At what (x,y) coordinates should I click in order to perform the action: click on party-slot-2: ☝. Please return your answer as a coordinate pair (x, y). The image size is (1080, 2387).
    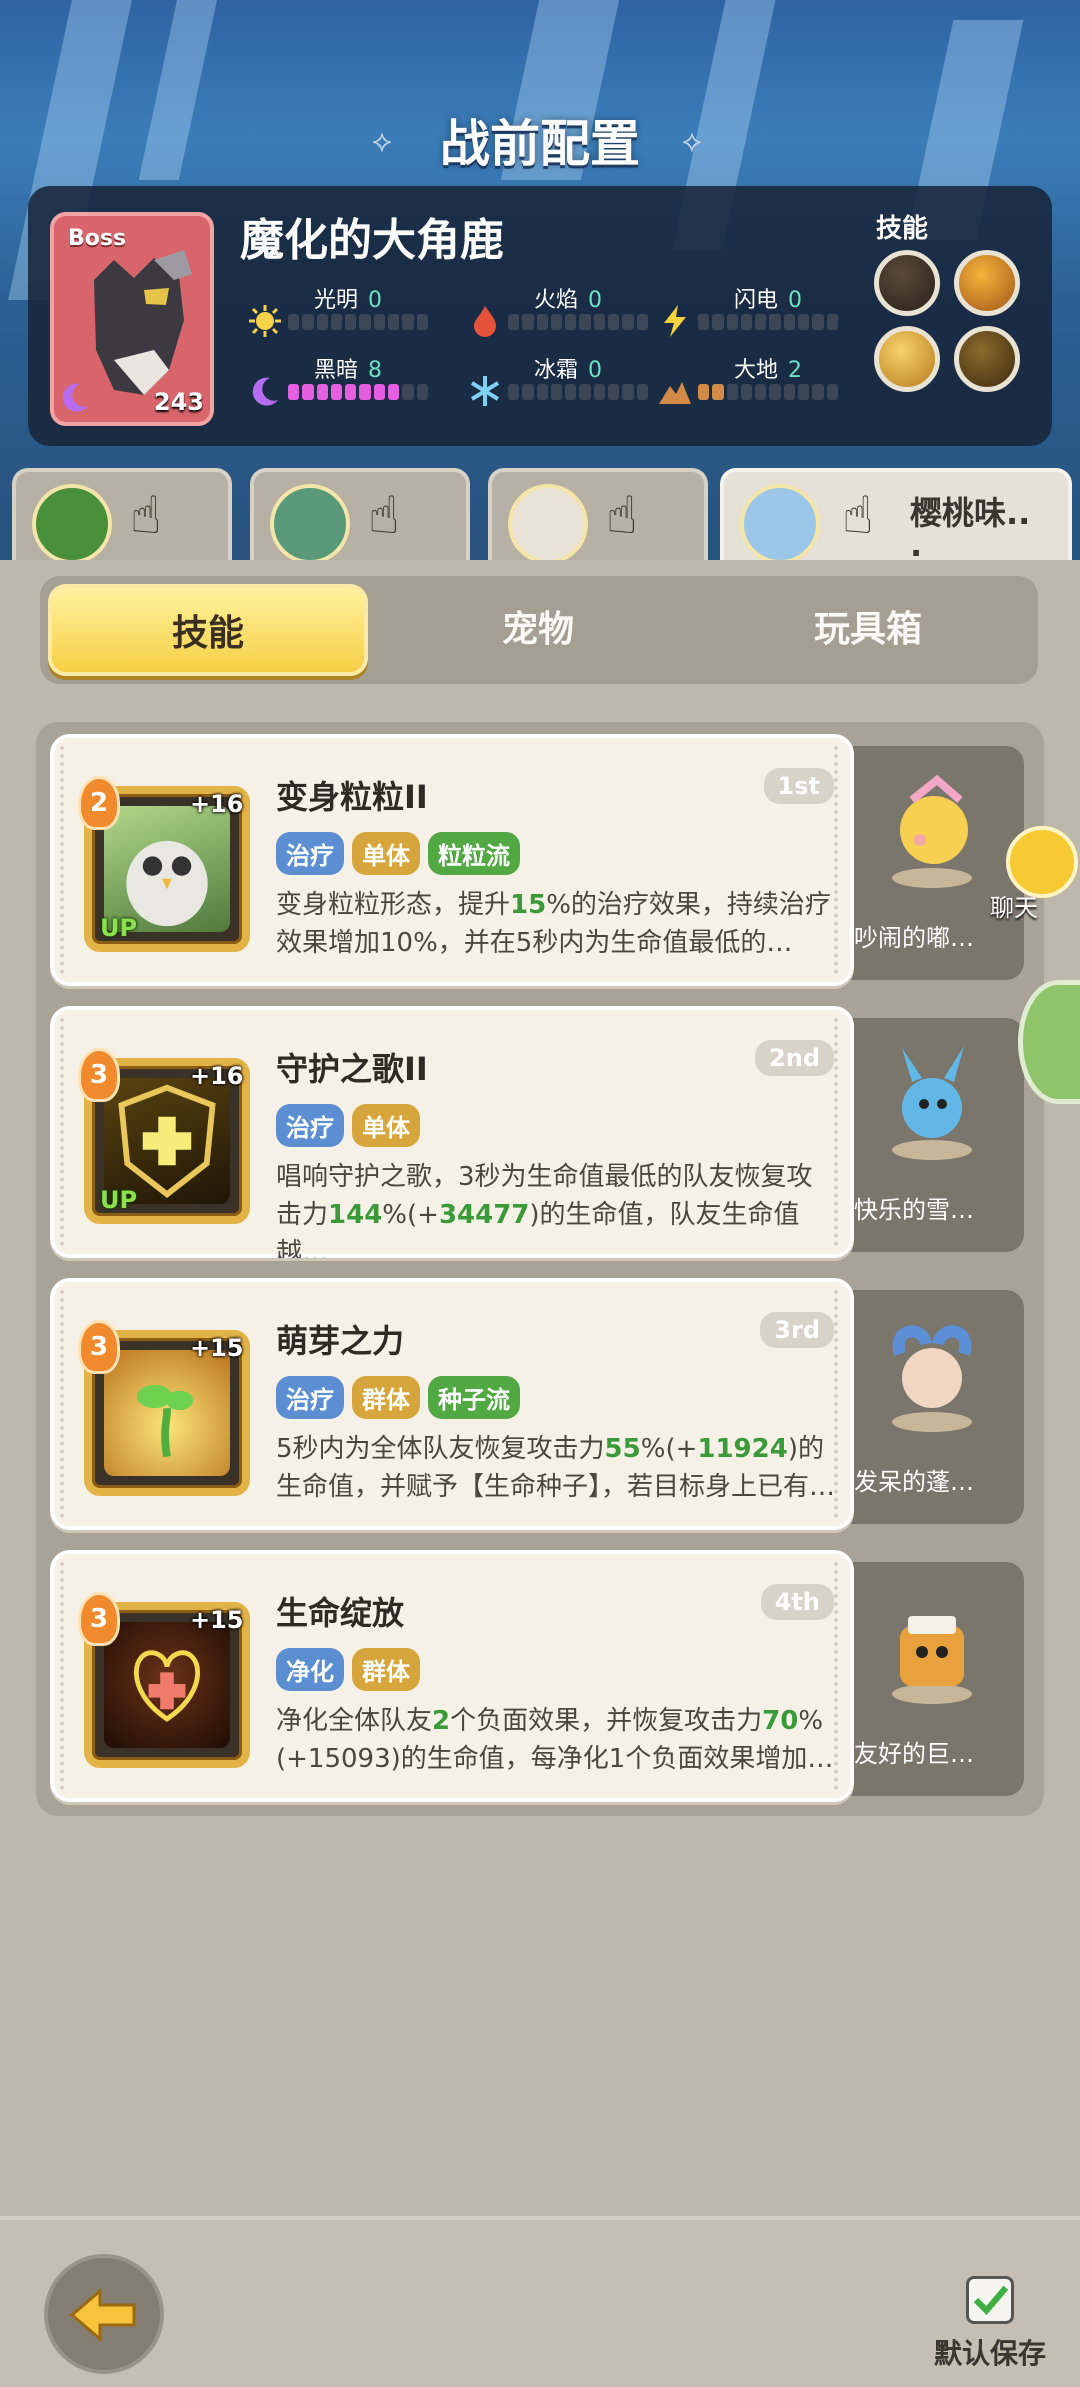
    Looking at the image, I should click on (360, 518).